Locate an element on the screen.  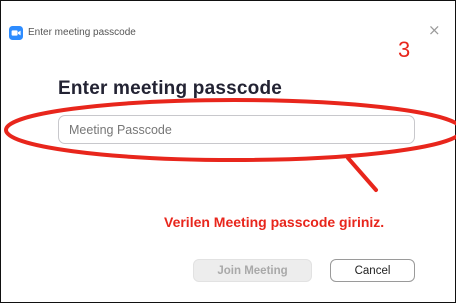
close-icon: × is located at coordinates (434, 30).